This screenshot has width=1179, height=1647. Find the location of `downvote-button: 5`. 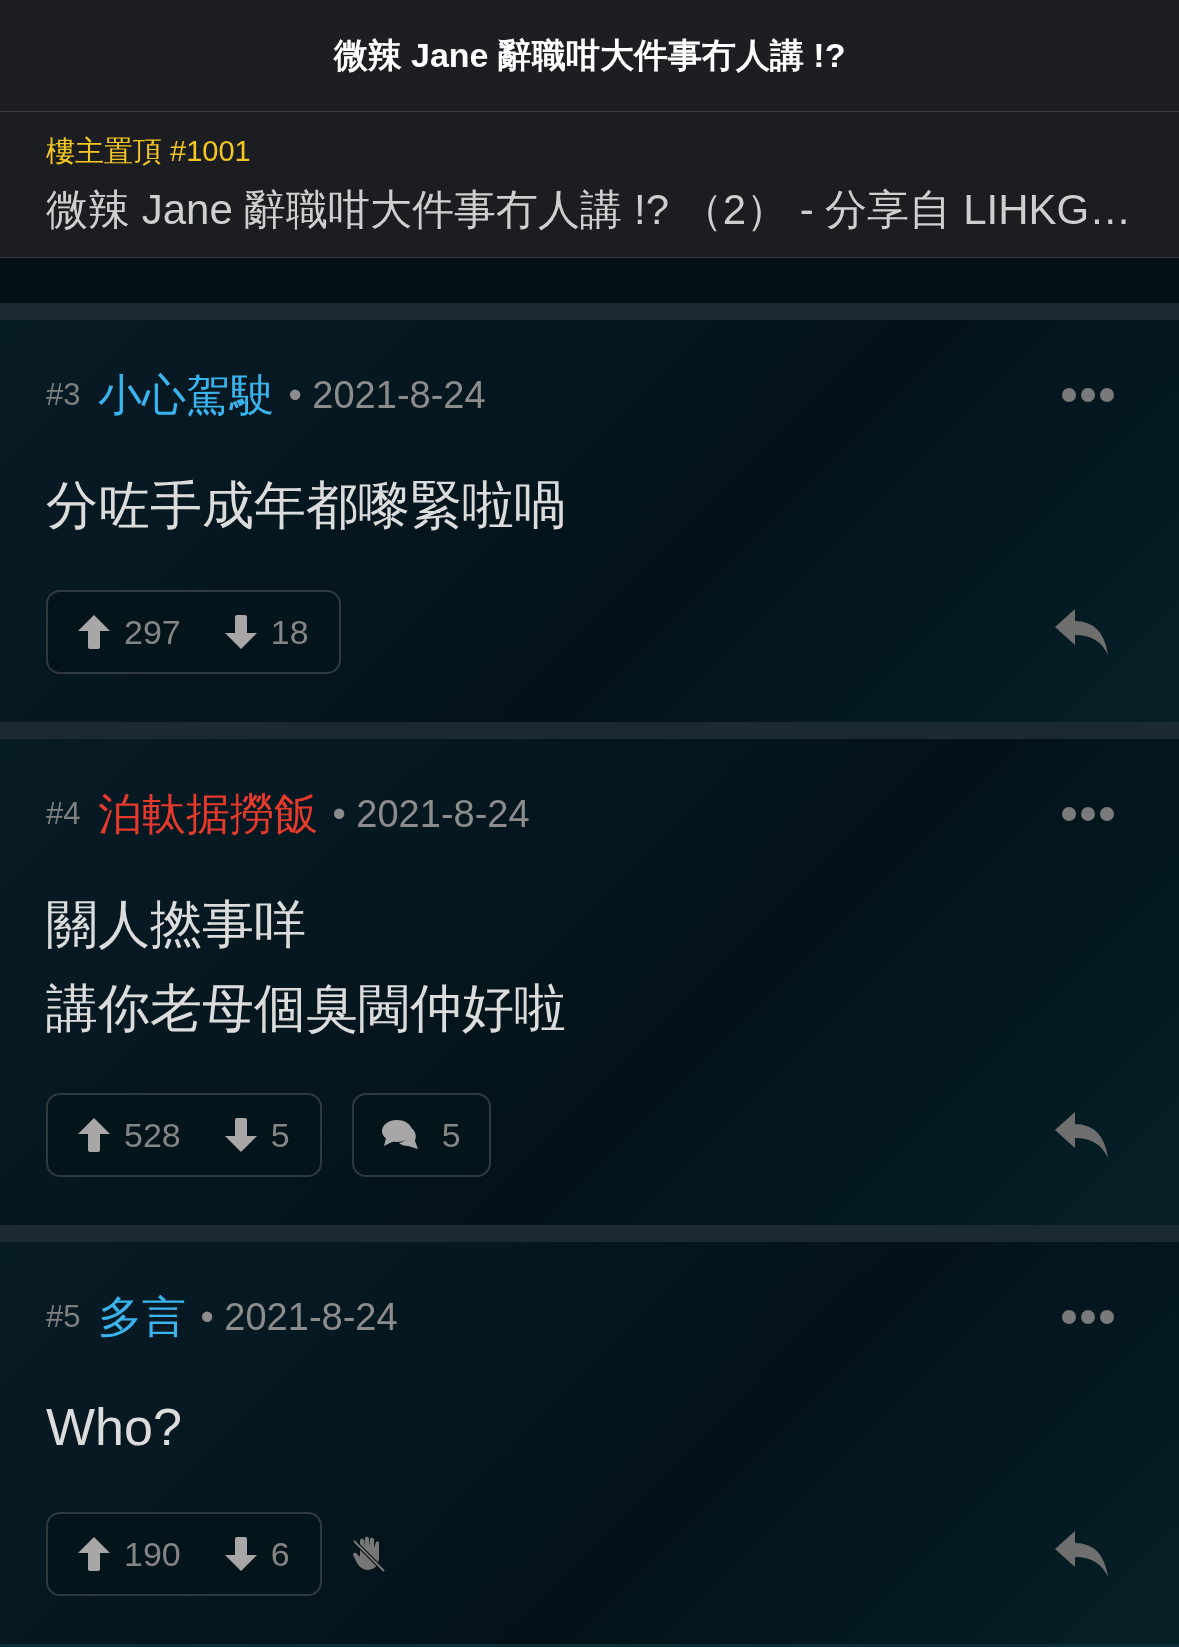

downvote-button: 5 is located at coordinates (257, 1135).